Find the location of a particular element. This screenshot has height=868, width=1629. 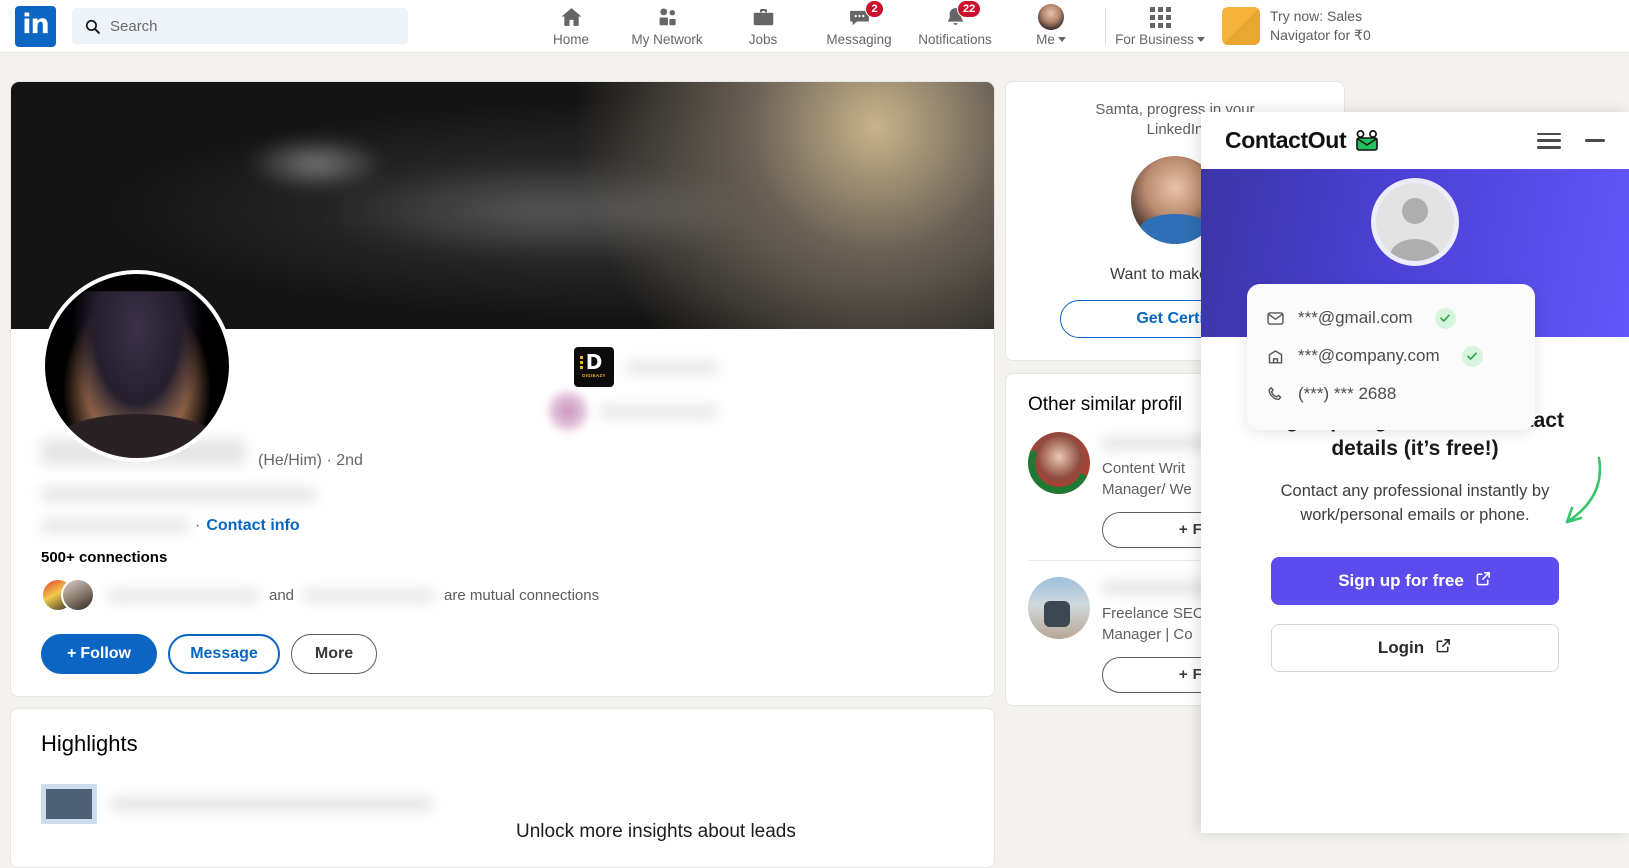

nav-item-home: Home is located at coordinates (571, 26).